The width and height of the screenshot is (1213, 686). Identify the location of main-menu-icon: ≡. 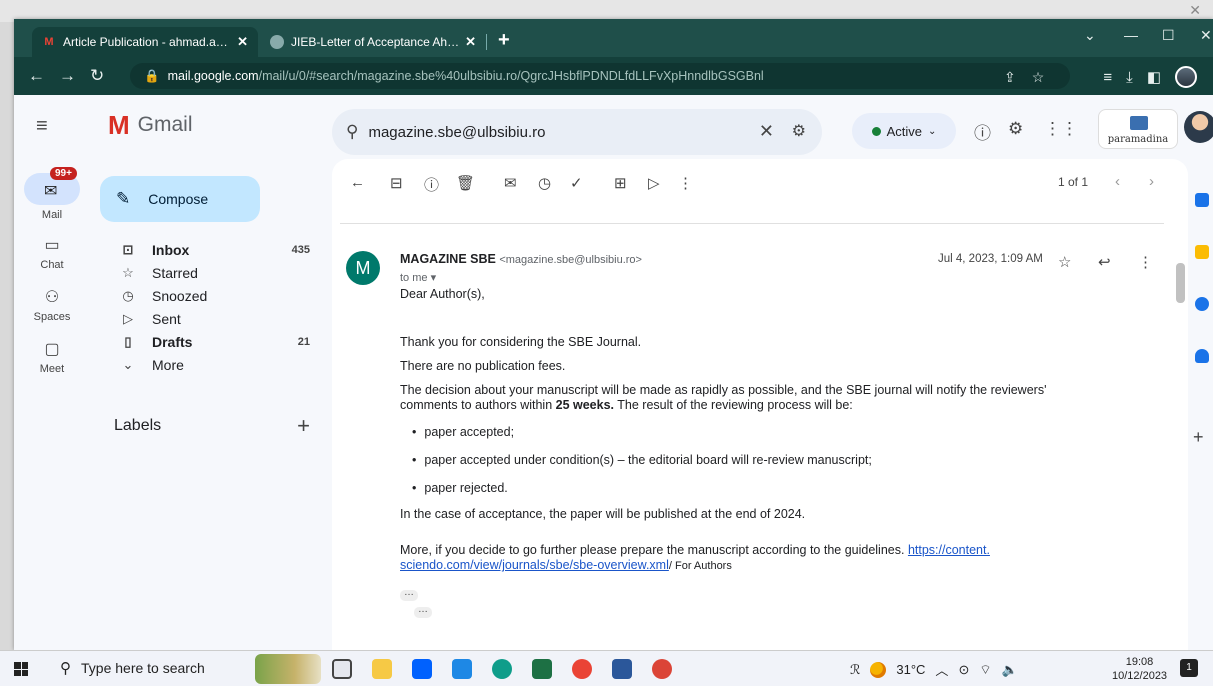
(42, 126).